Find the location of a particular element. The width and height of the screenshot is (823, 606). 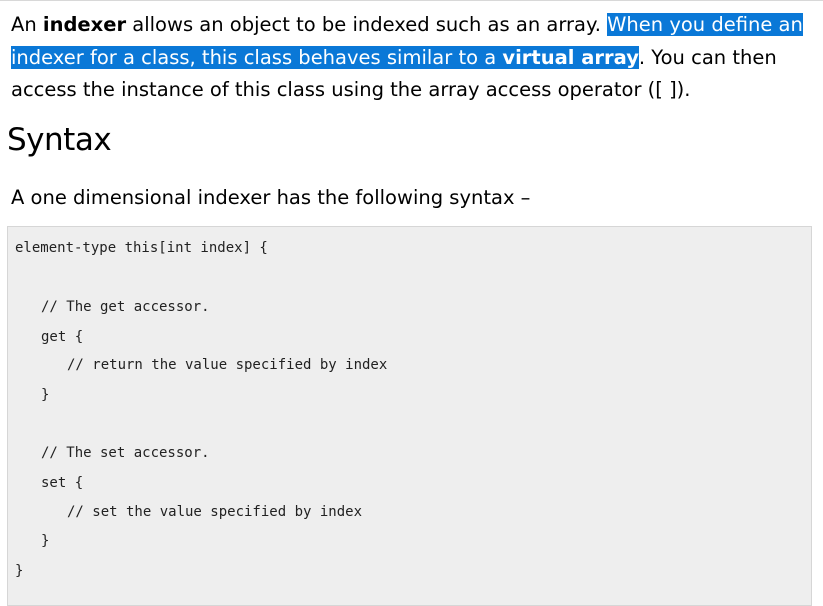

code-line: // The get accessor. is located at coordinates (125, 307).